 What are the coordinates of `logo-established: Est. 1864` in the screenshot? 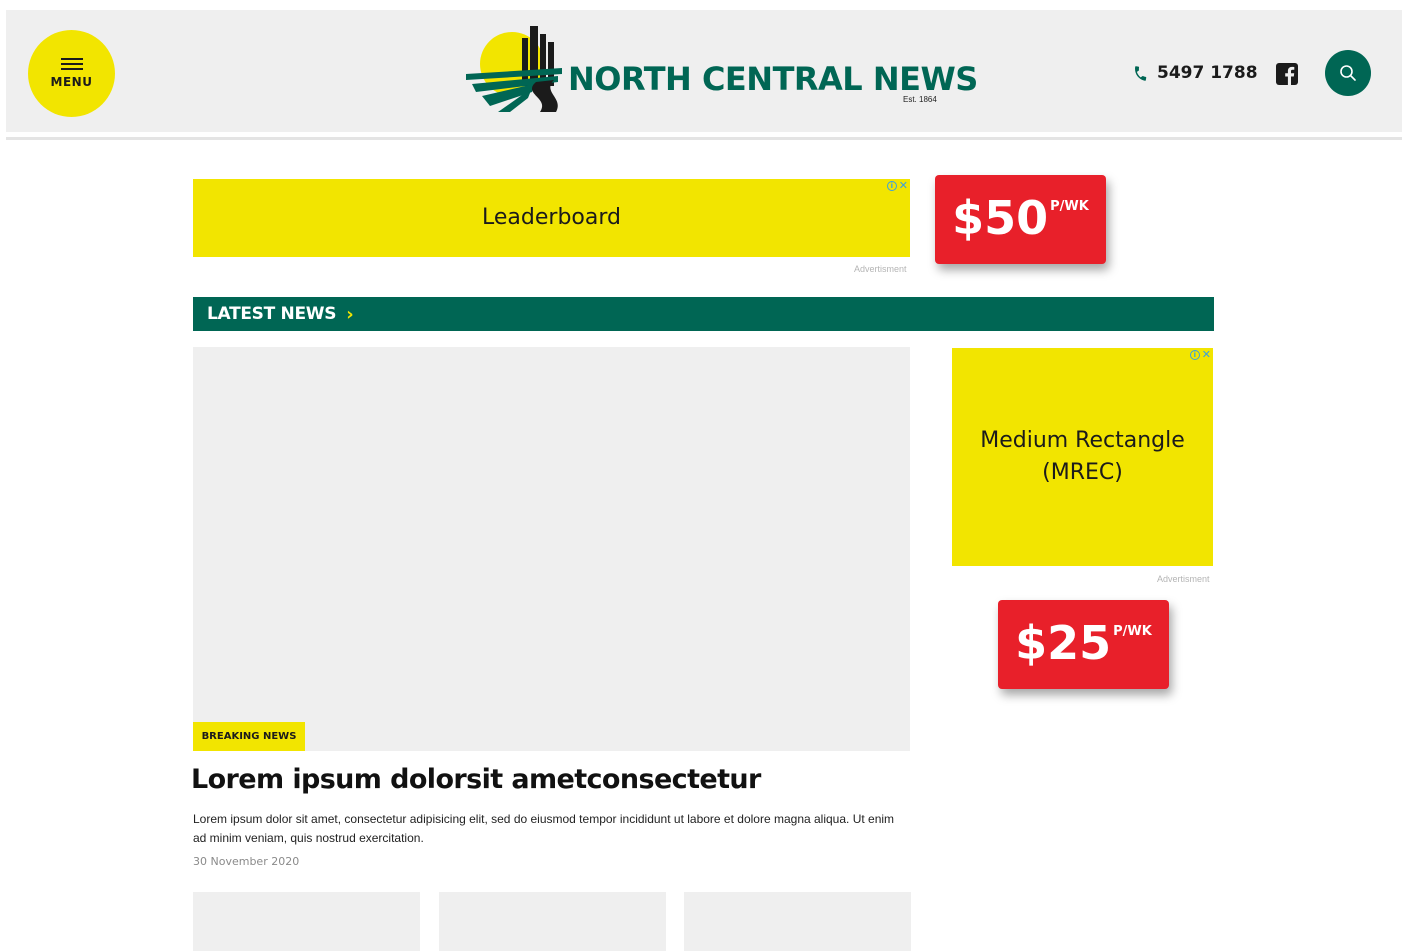 It's located at (920, 99).